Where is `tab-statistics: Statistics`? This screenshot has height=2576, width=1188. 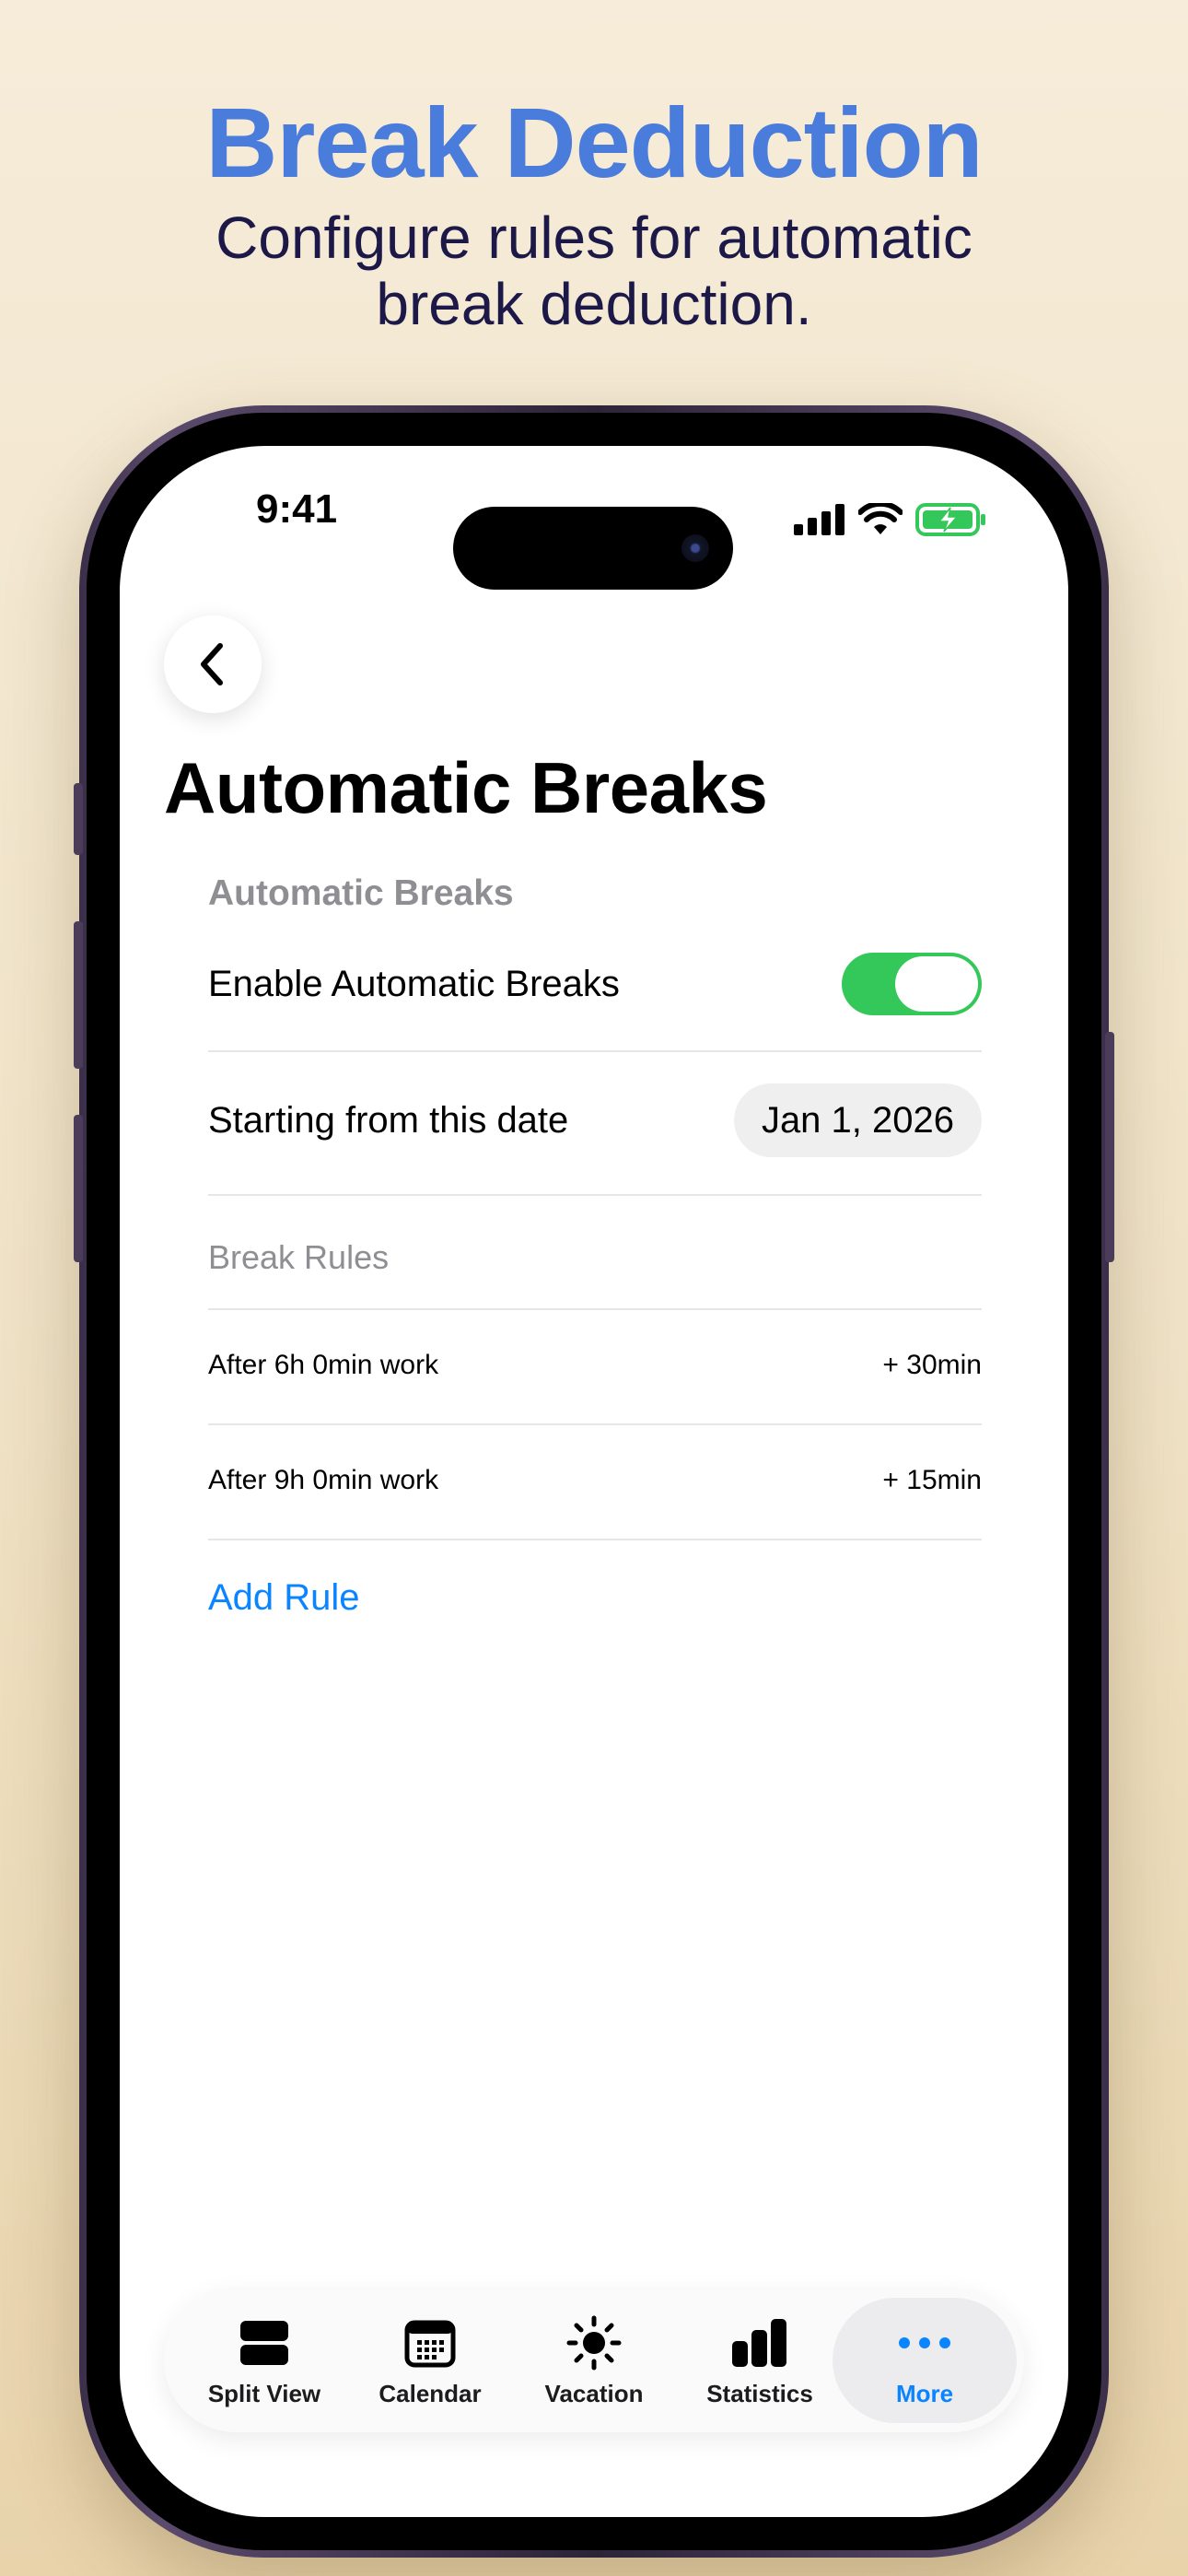 tab-statistics: Statistics is located at coordinates (759, 2360).